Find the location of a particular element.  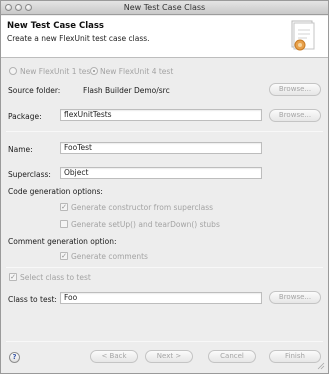

generate-constructor-checkbox: ✓ is located at coordinates (64, 207).